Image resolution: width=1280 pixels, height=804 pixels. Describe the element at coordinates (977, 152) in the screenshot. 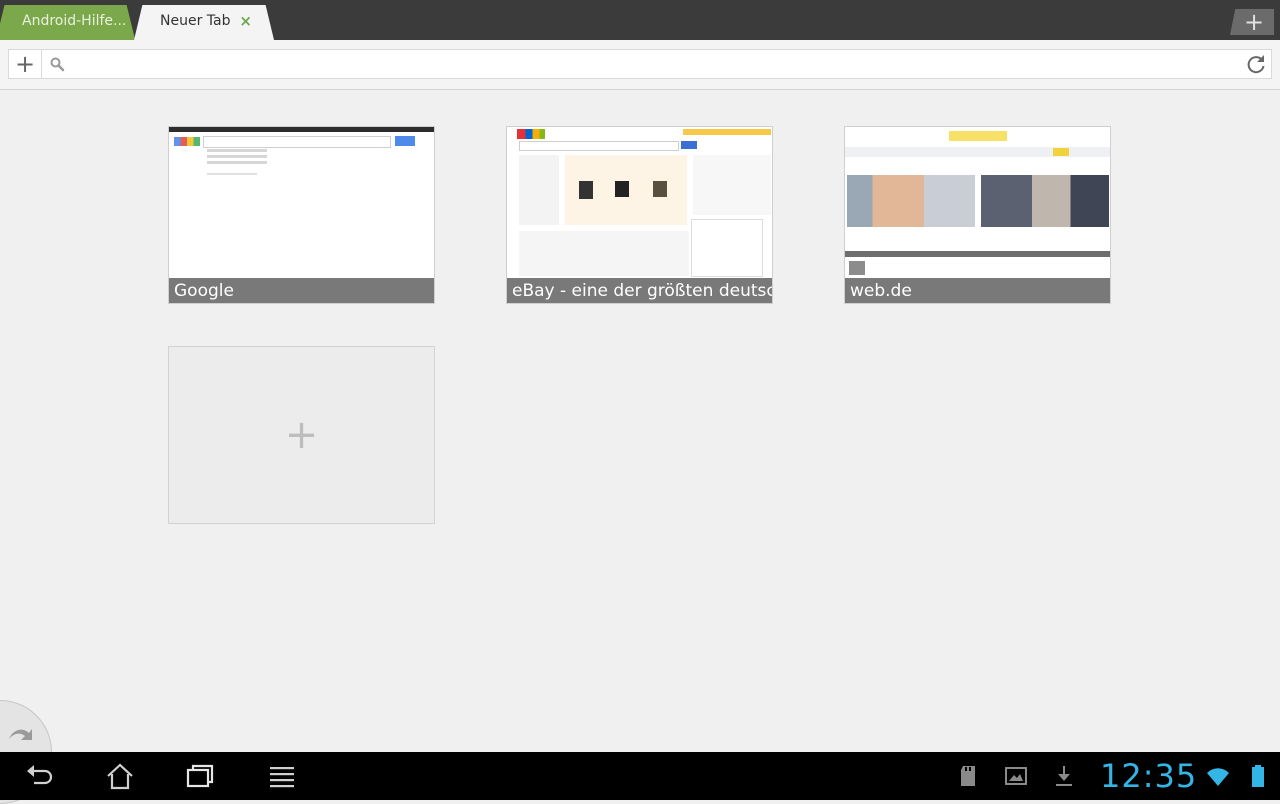

I see `preview-navbar` at that location.